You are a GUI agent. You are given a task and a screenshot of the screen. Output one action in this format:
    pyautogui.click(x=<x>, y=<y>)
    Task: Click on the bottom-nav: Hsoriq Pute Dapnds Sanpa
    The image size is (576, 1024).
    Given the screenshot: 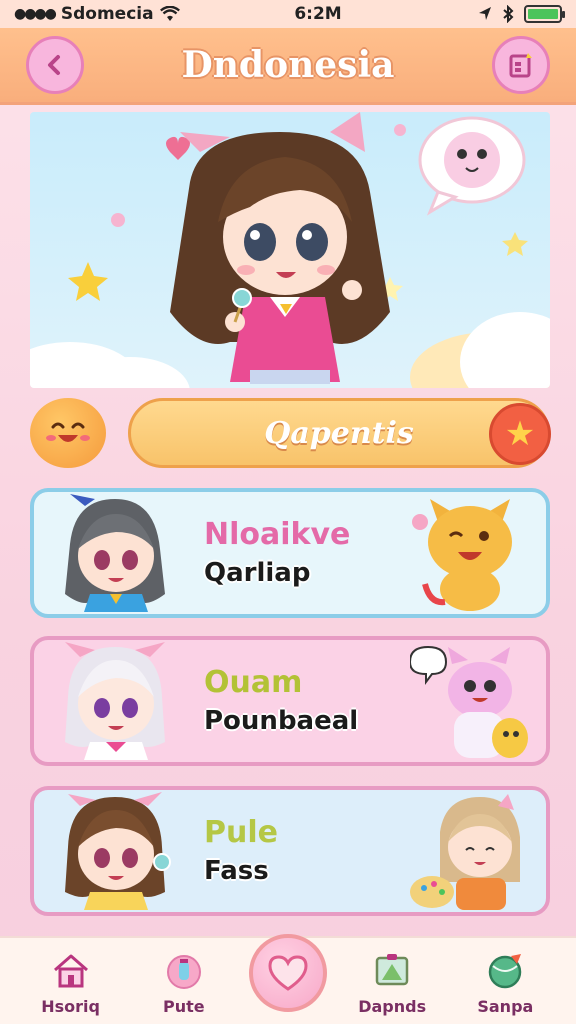 What is the action you would take?
    pyautogui.click(x=288, y=979)
    